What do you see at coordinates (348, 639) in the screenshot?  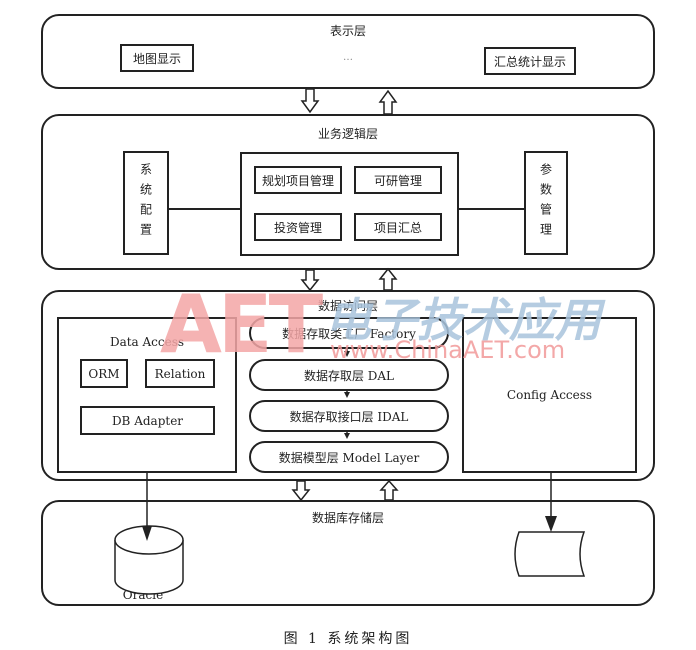 I see `figure-caption: 图 1 系统架构图` at bounding box center [348, 639].